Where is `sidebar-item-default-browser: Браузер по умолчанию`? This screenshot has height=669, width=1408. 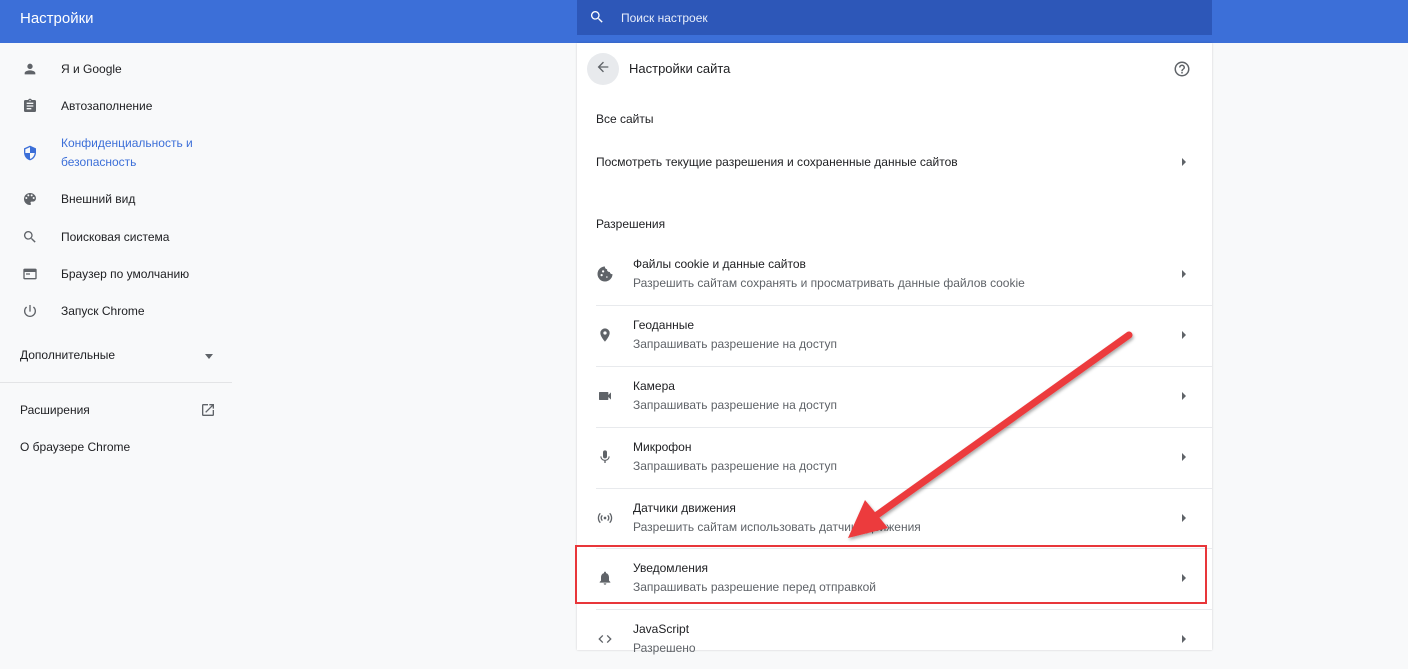 sidebar-item-default-browser: Браузер по умолчанию is located at coordinates (116, 274).